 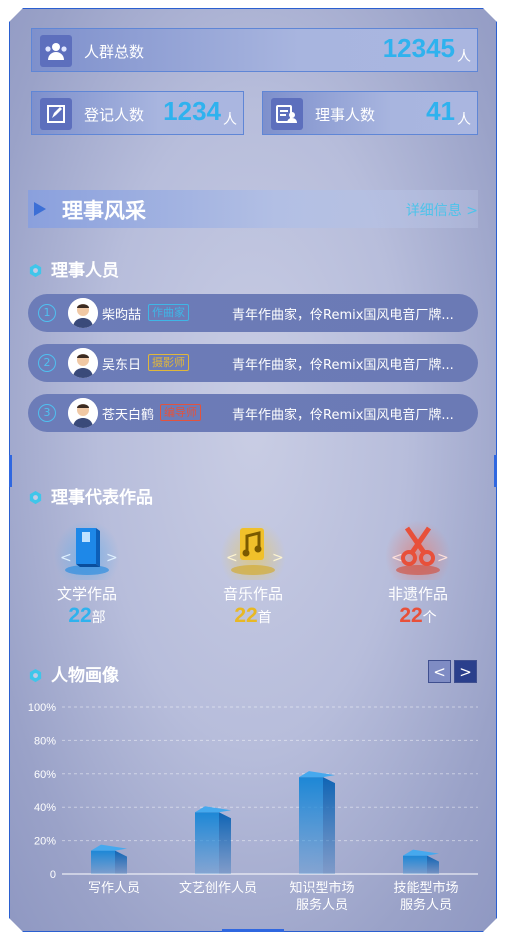 I want to click on total-people-unit: 人, so click(x=464, y=57).